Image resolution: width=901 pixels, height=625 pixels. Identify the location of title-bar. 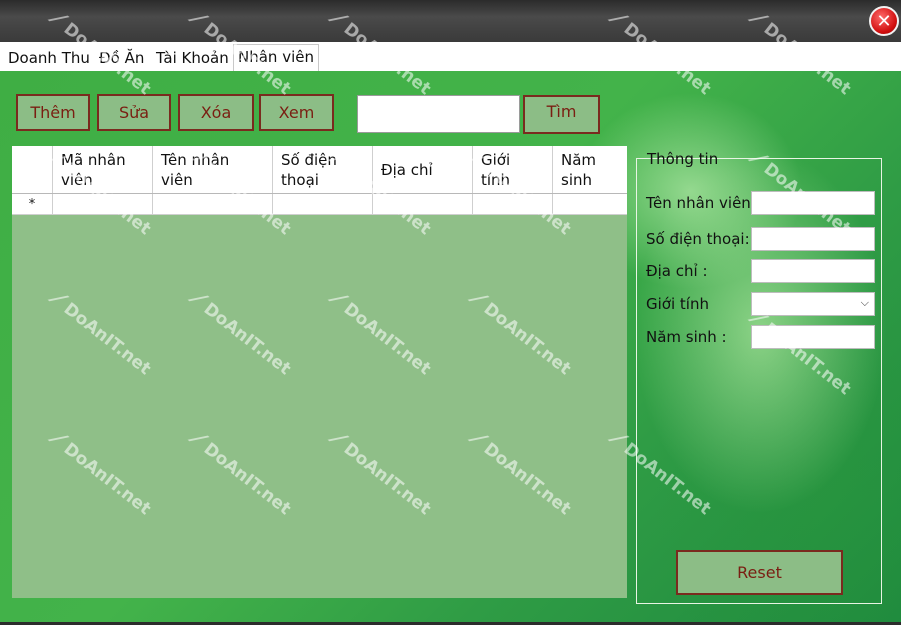
(450, 21).